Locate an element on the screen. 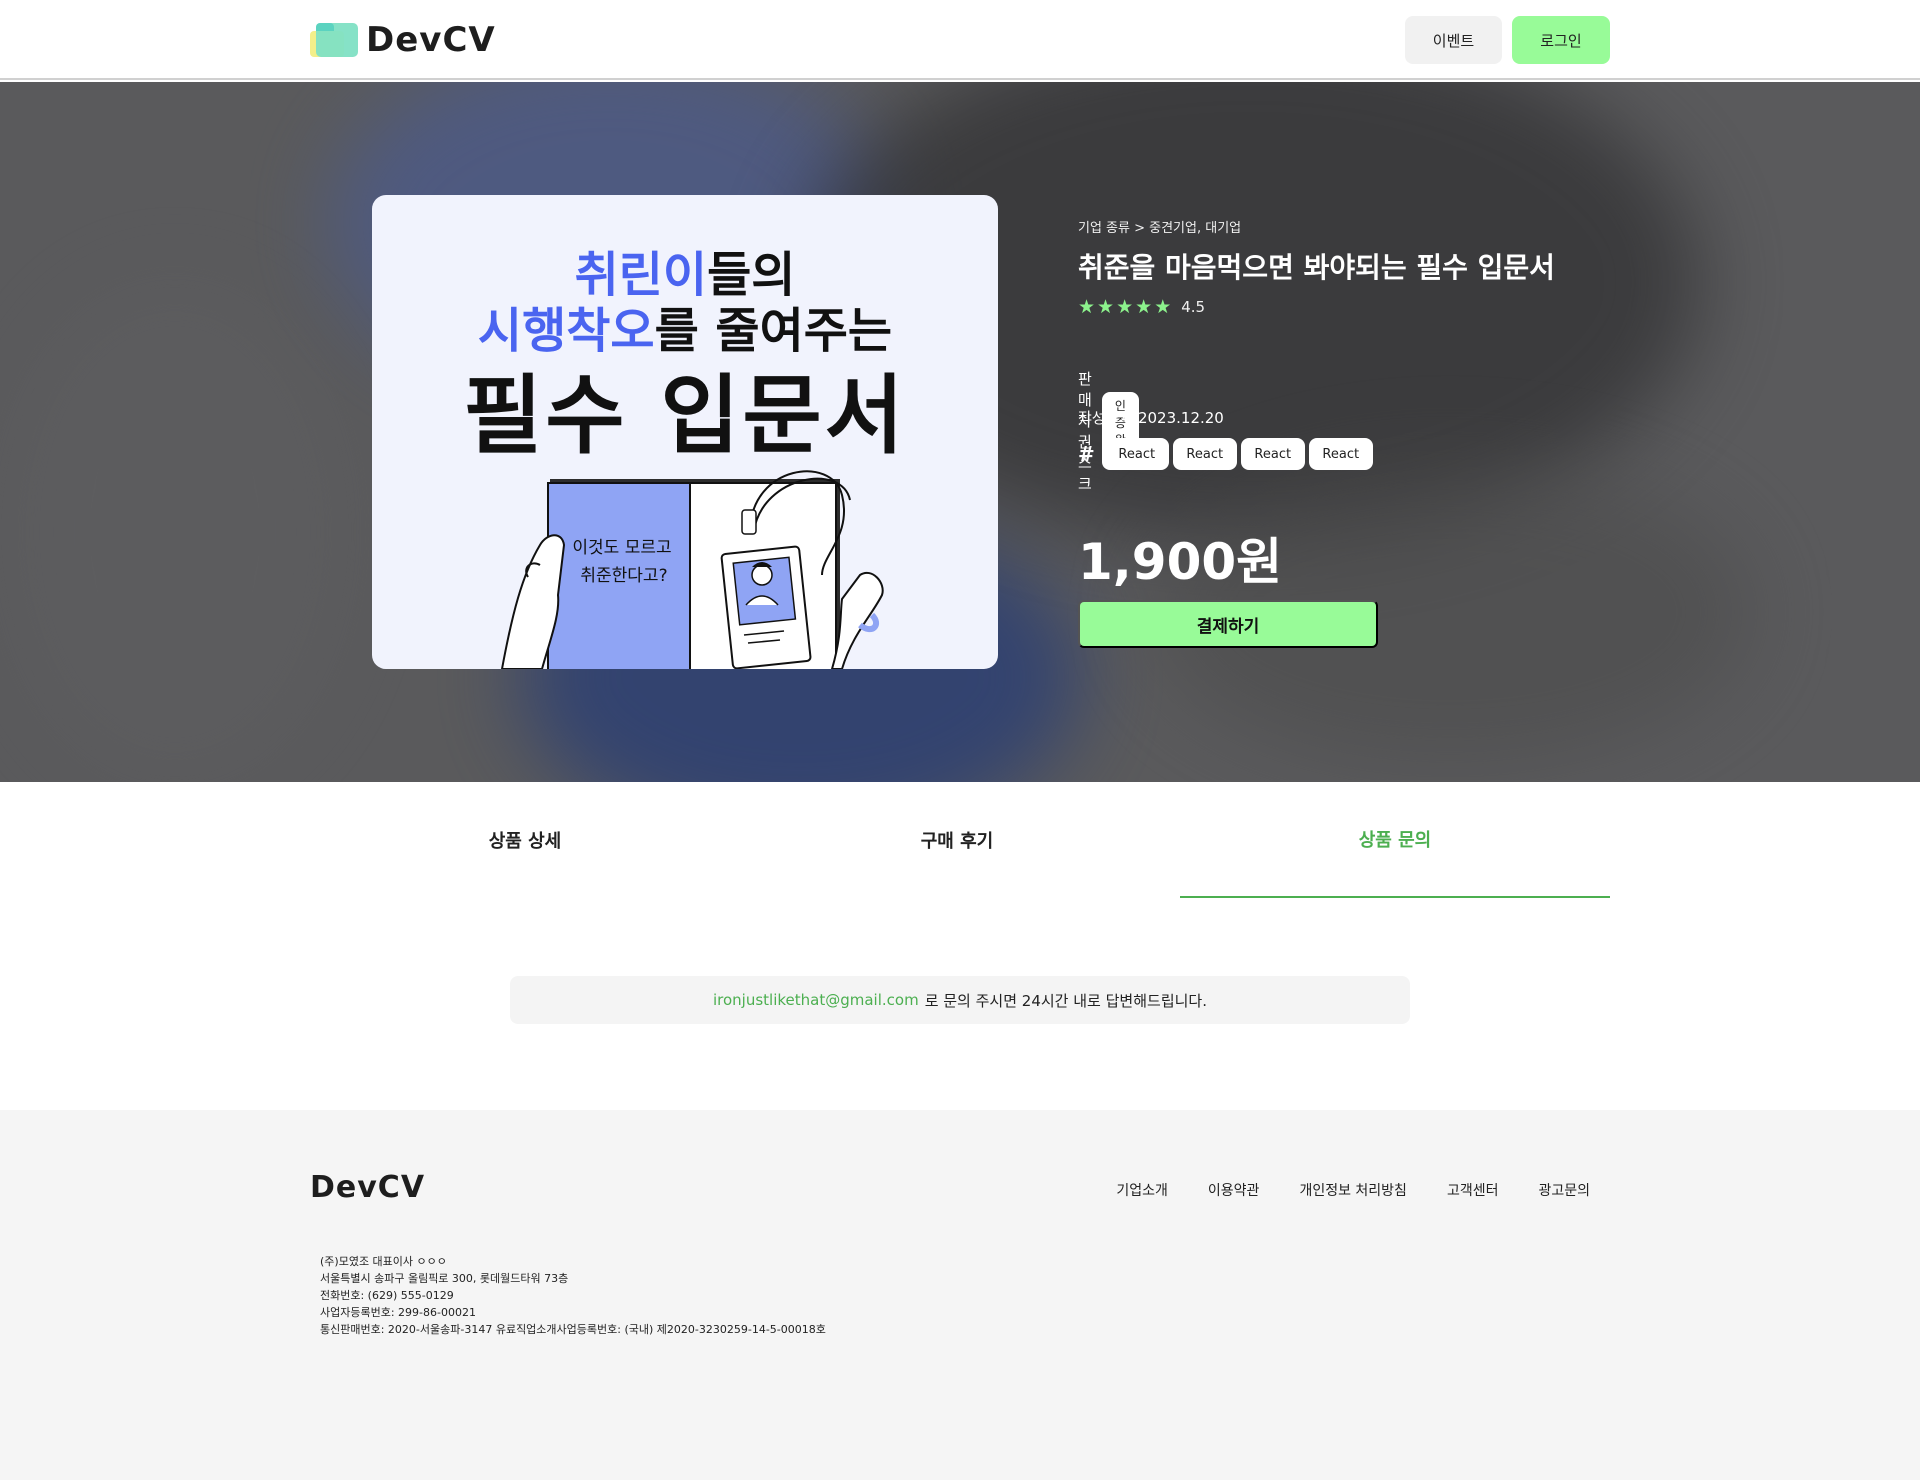  notice-text: 로 문의 주시면 24시간 내로 답변해드립니다. is located at coordinates (1065, 1000).